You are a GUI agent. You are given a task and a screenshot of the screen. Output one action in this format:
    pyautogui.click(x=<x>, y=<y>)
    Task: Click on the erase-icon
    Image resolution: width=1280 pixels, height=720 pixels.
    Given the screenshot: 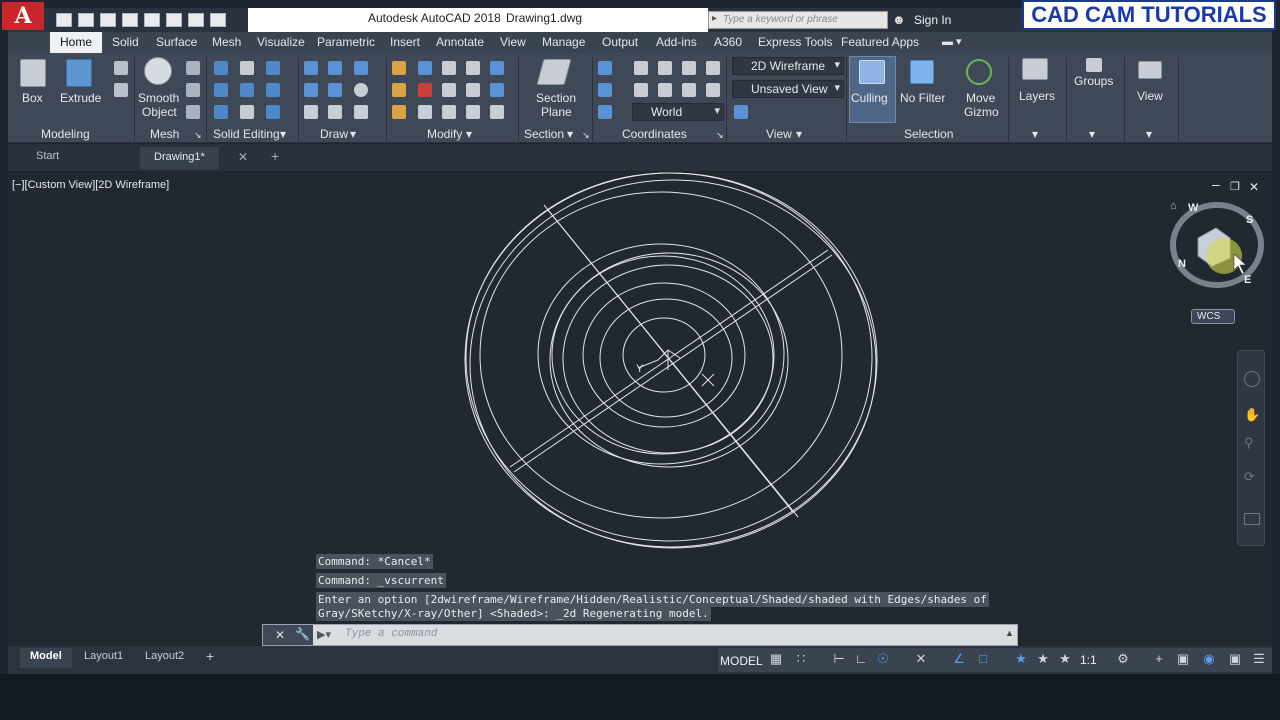 What is the action you would take?
    pyautogui.click(x=399, y=112)
    